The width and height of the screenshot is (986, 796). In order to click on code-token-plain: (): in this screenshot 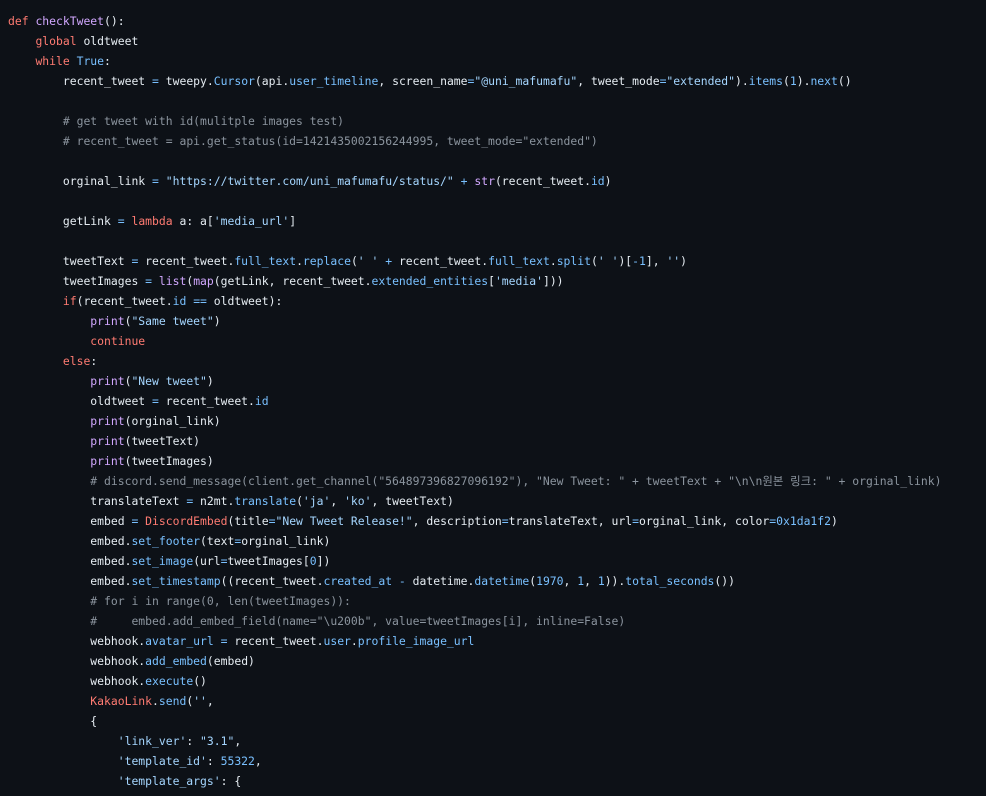, I will do `click(114, 21)`.